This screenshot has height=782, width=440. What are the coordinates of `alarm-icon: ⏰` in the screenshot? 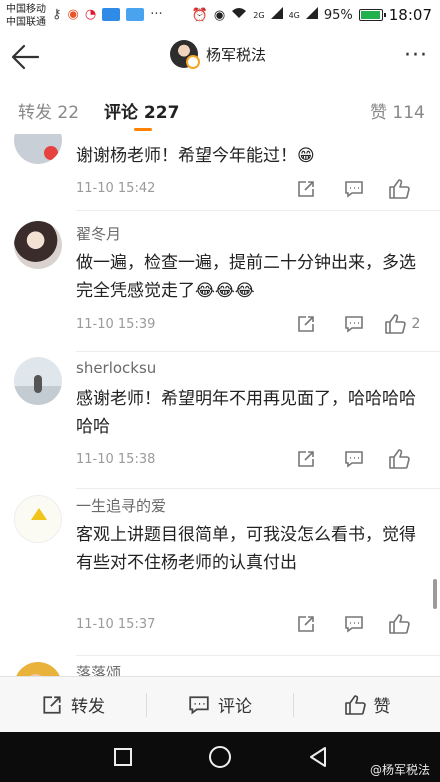 It's located at (199, 15).